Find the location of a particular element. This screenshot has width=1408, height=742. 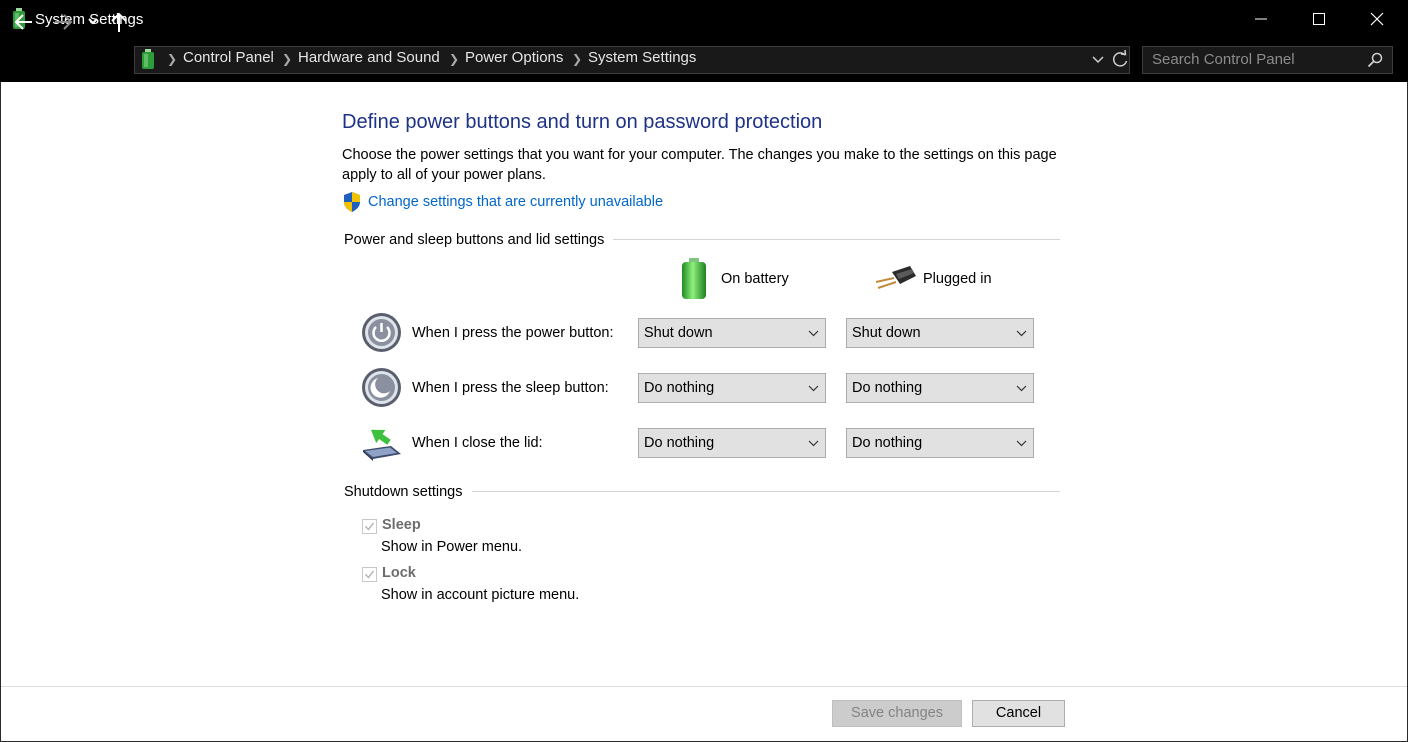

lock-option-title: Lock is located at coordinates (399, 573).